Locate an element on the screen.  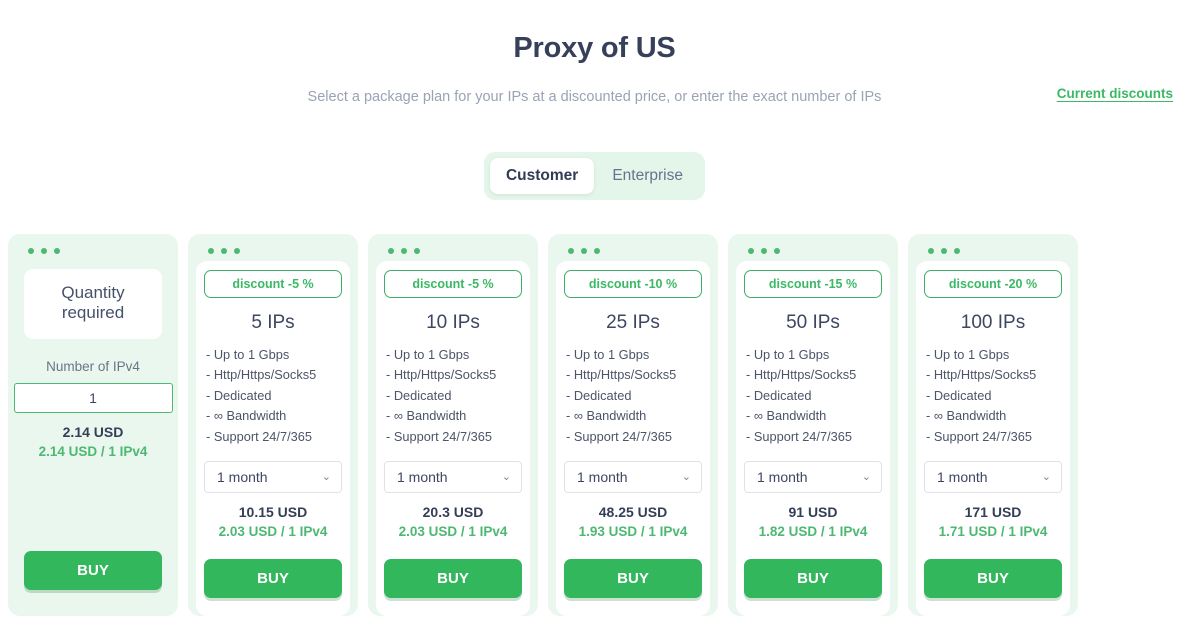
plan-unit-price: 1.71 USD / 1 IPv4 is located at coordinates (993, 532).